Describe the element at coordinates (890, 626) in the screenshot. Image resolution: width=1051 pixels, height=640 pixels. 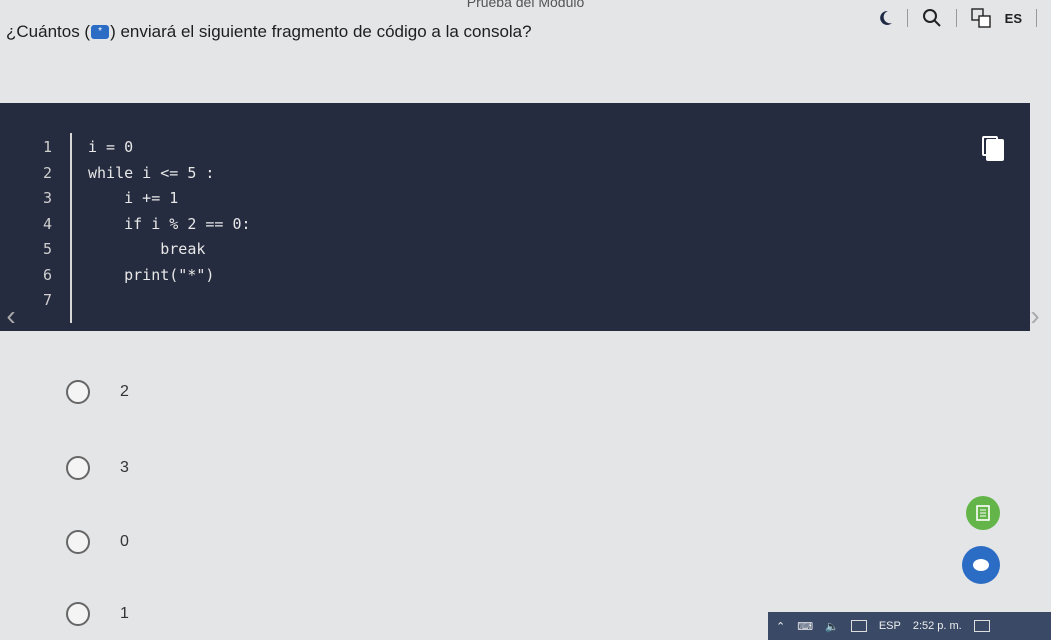
I see `taskbar-language: ESP` at that location.